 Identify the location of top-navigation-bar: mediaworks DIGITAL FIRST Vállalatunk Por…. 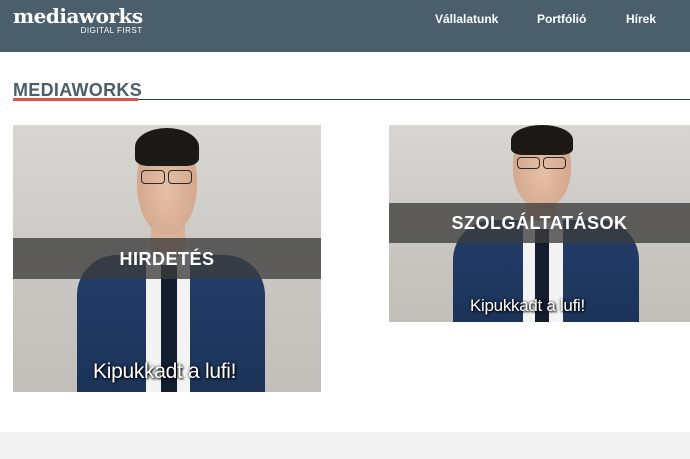
(345, 26).